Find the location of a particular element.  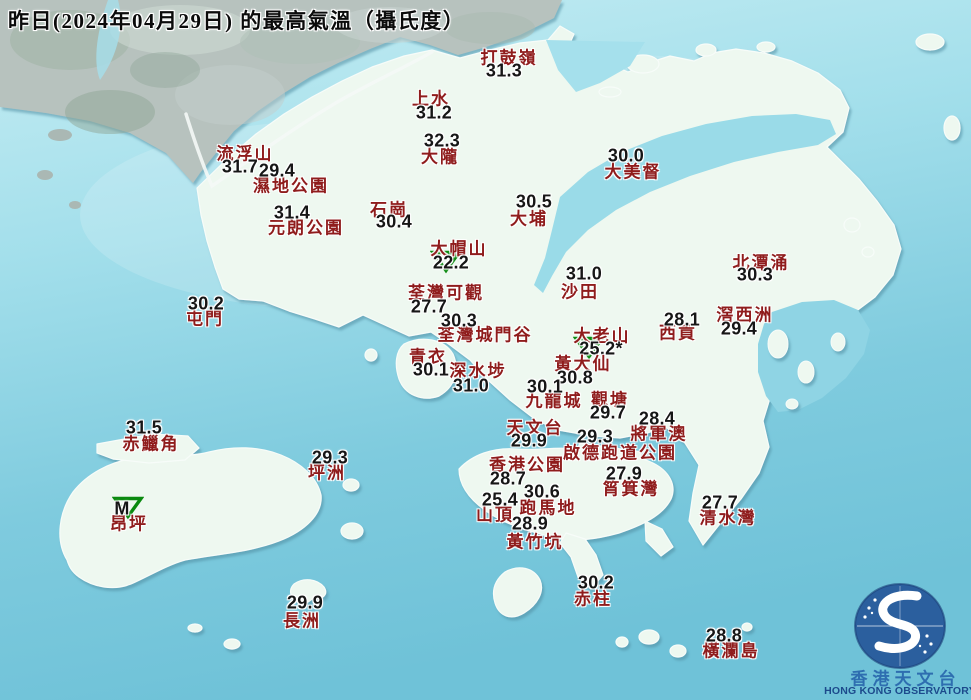

station-value: 30.0 is located at coordinates (626, 155).